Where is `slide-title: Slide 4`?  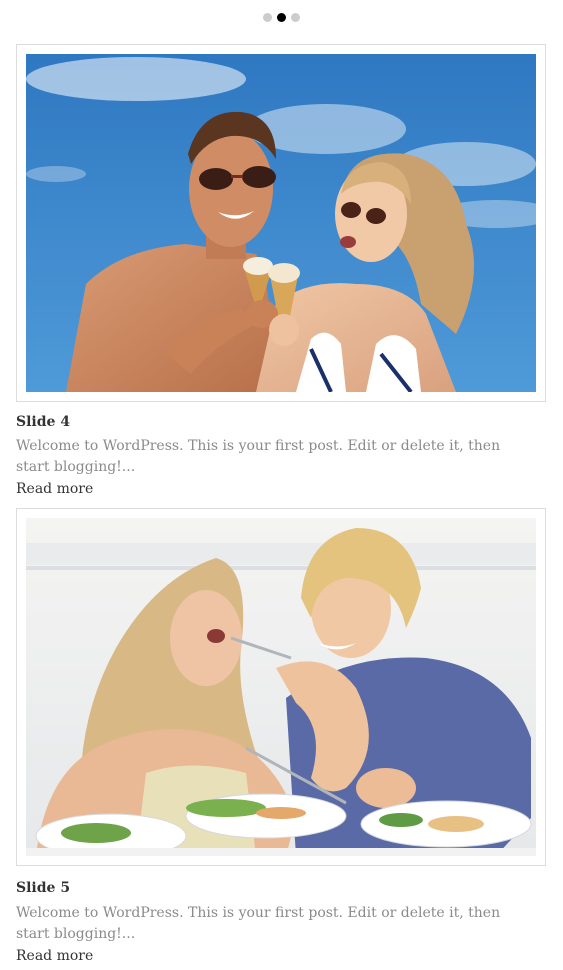
slide-title: Slide 4 is located at coordinates (43, 422).